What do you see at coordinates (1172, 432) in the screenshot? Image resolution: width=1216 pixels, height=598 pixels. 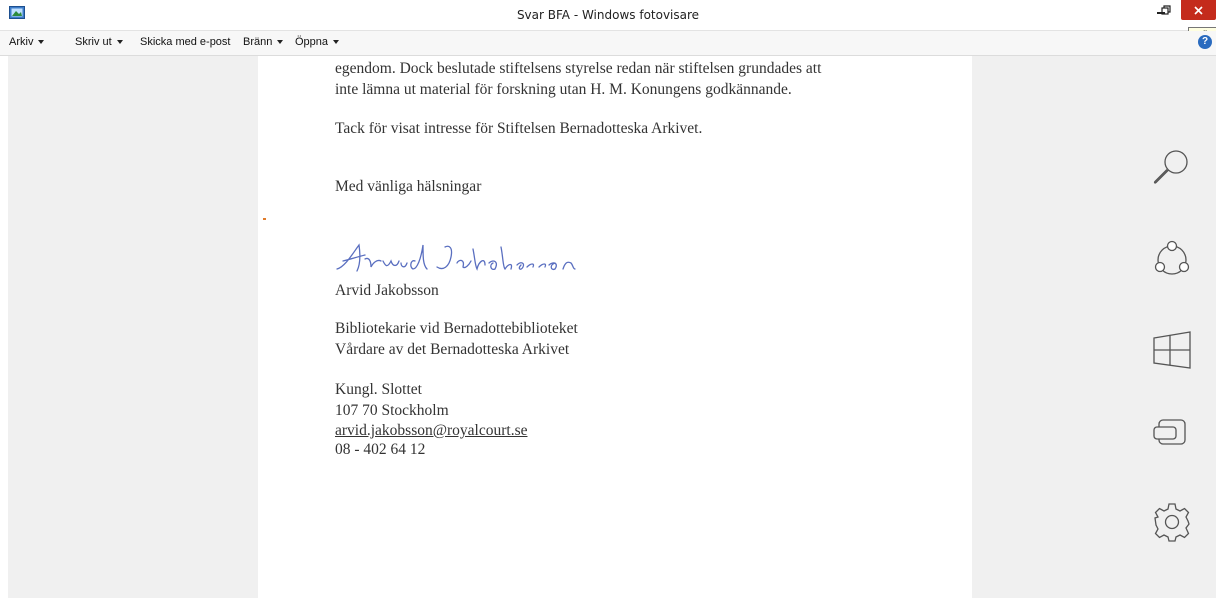 I see `devices-icon` at bounding box center [1172, 432].